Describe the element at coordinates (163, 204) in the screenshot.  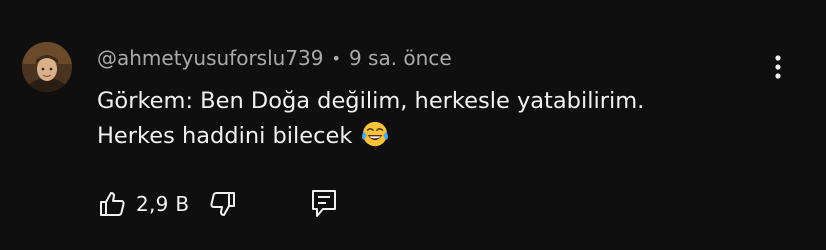
I see `like-count: 2,9 B` at that location.